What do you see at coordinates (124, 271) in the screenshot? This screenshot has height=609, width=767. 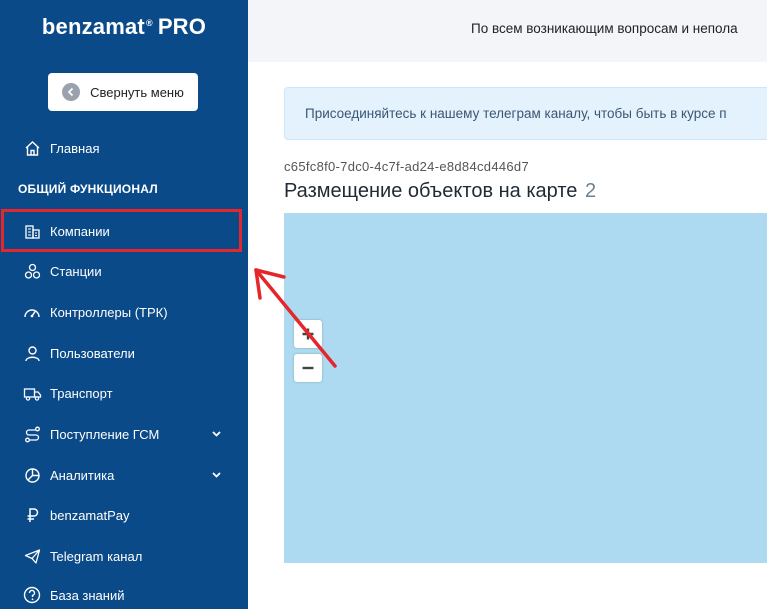 I see `sidebar-item-stations: Станции` at bounding box center [124, 271].